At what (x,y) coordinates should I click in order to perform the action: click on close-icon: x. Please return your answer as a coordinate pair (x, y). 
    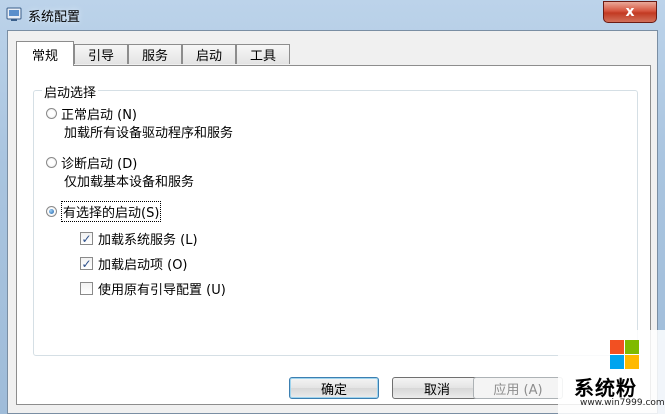
    Looking at the image, I should click on (630, 12).